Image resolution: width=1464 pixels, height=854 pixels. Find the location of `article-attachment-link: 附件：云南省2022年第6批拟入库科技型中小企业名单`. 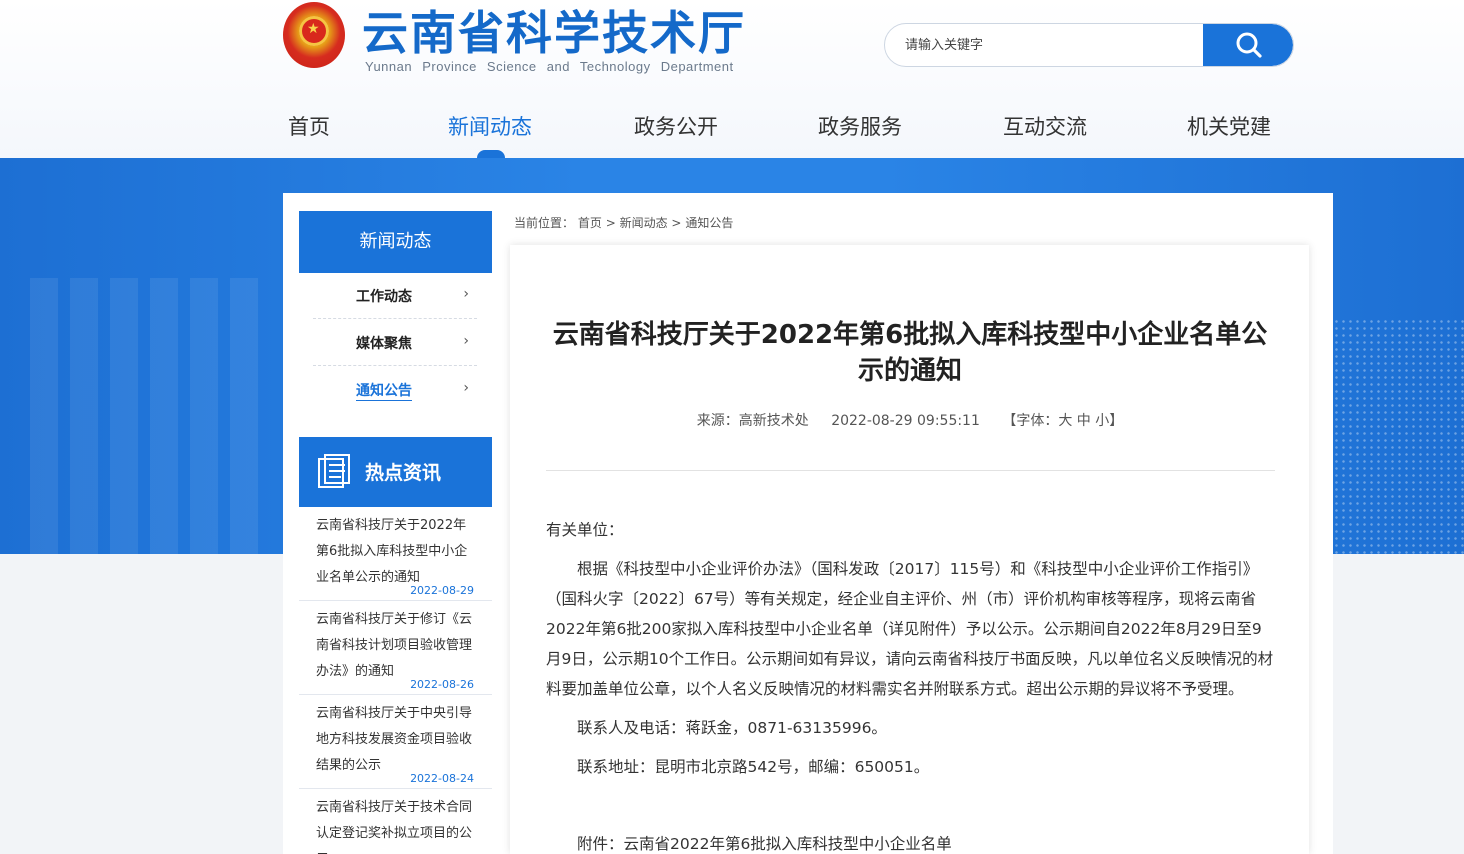

article-attachment-link: 附件：云南省2022年第6批拟入库科技型中小企业名单 is located at coordinates (911, 841).